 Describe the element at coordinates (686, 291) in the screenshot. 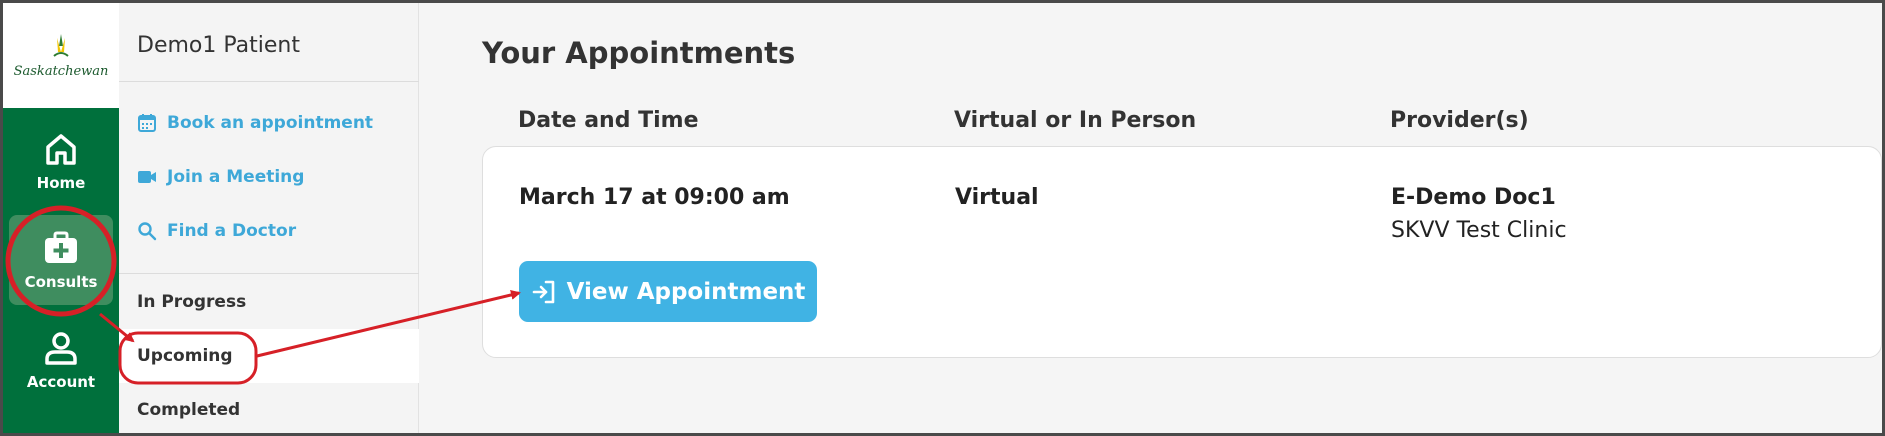

I see `view-appointment-label: View Appointment` at that location.